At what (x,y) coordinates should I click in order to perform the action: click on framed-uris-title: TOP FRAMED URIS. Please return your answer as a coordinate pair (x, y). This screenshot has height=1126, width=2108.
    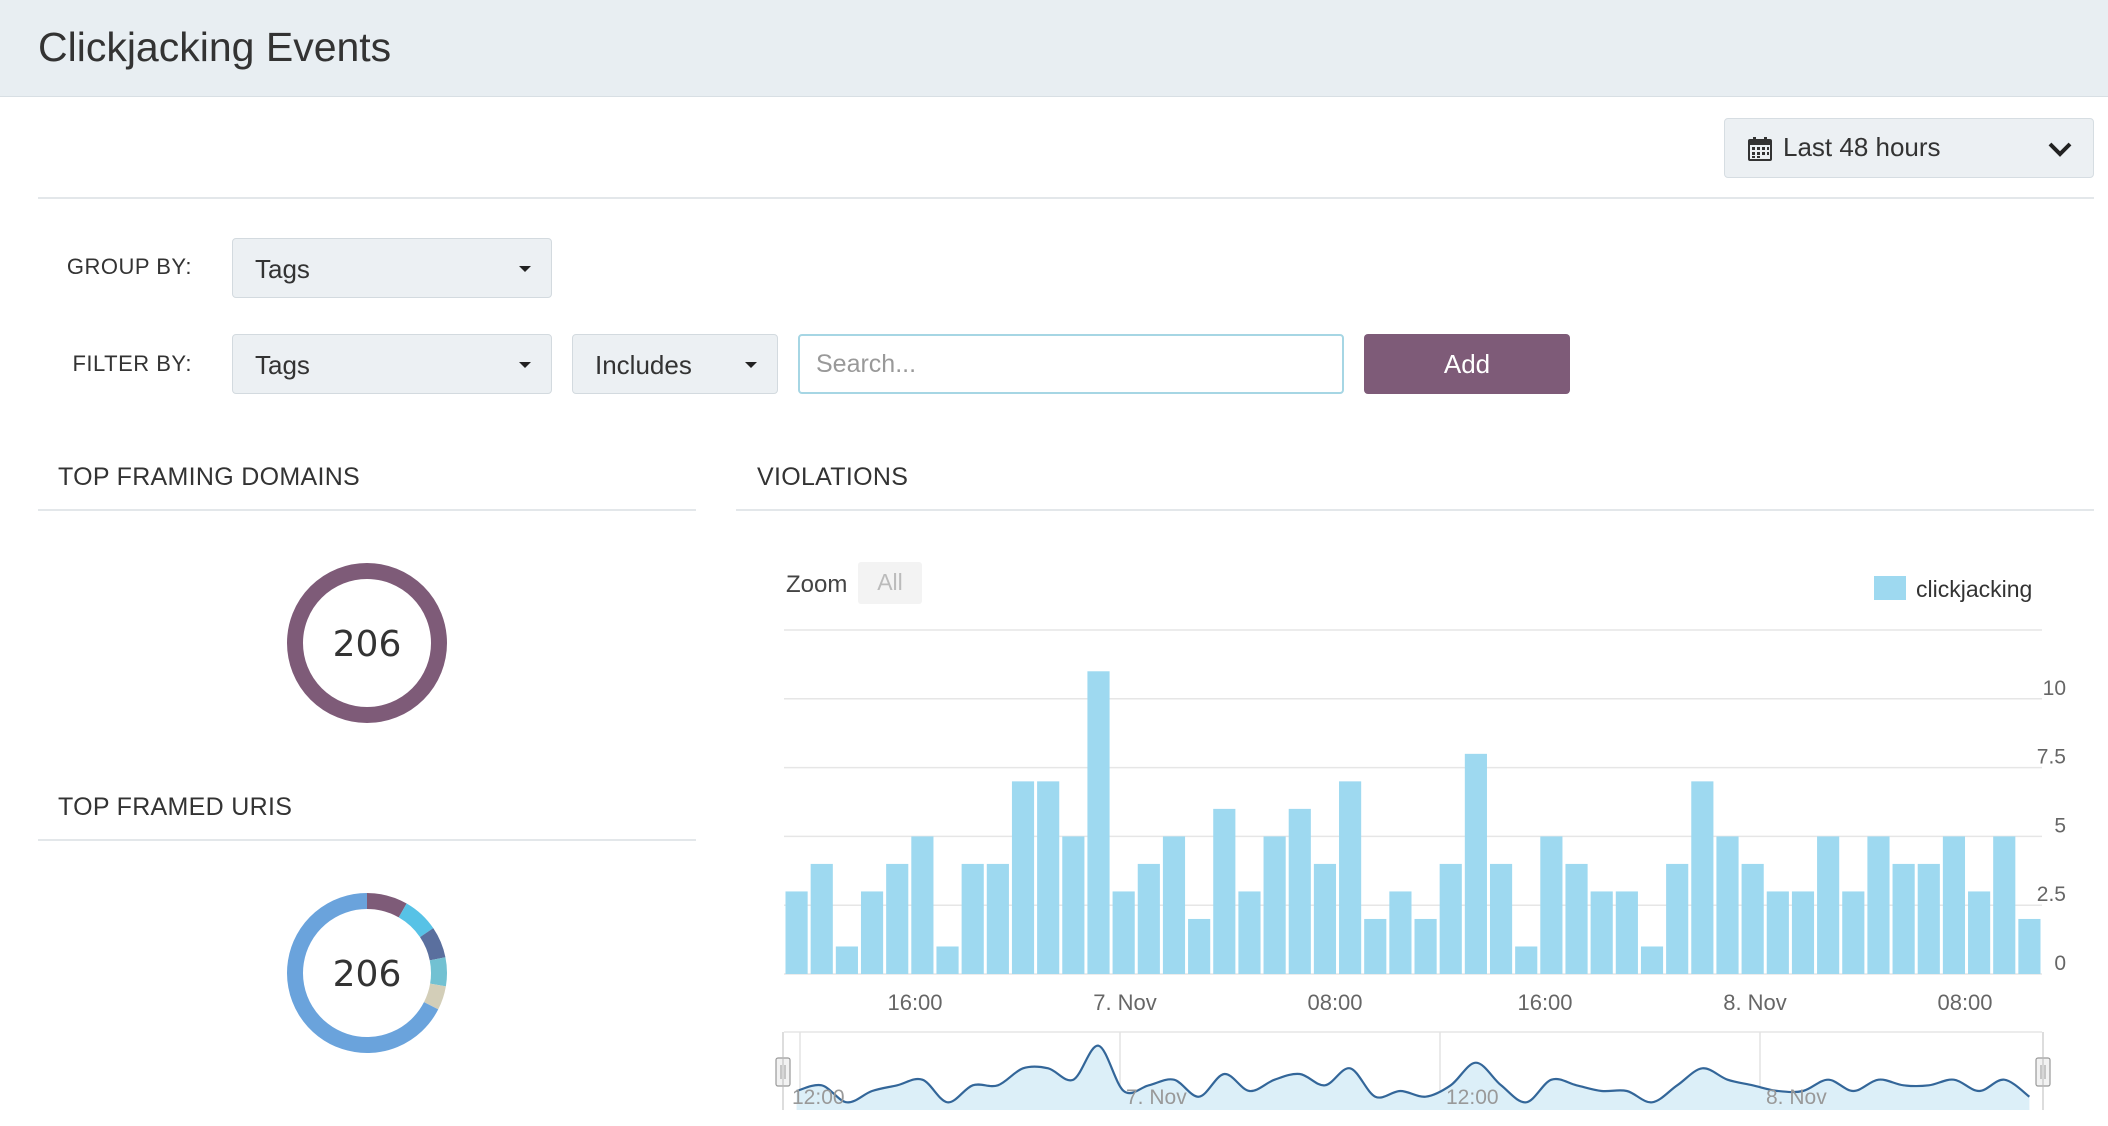
    Looking at the image, I should click on (175, 807).